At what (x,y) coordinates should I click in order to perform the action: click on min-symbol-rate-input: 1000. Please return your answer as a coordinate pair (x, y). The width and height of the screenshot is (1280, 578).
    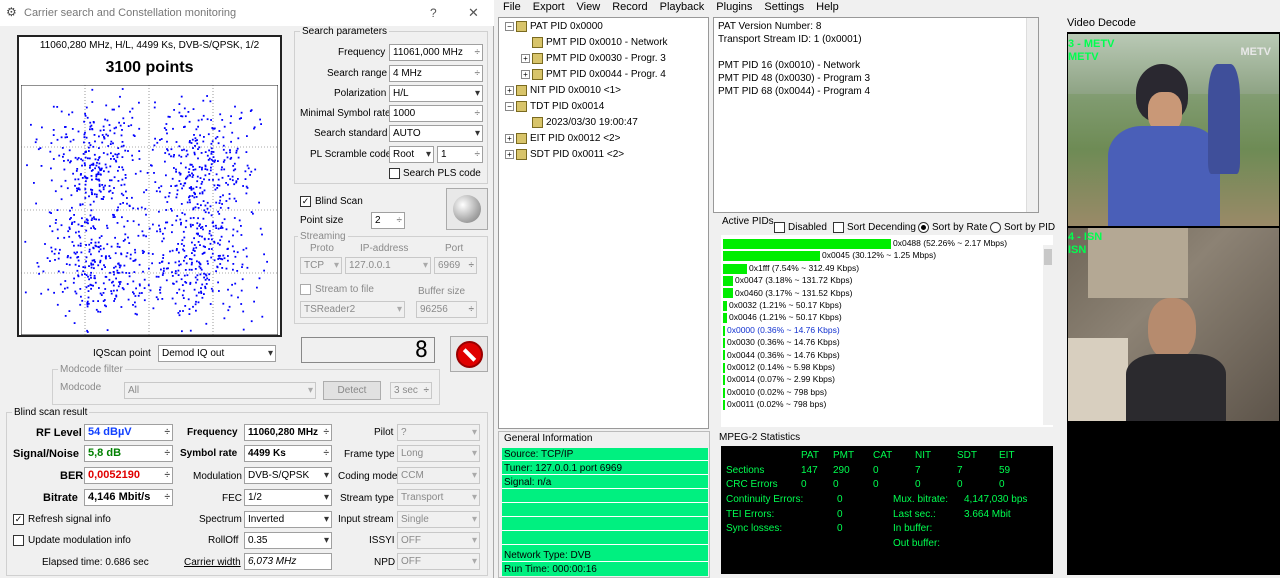
    Looking at the image, I should click on (436, 113).